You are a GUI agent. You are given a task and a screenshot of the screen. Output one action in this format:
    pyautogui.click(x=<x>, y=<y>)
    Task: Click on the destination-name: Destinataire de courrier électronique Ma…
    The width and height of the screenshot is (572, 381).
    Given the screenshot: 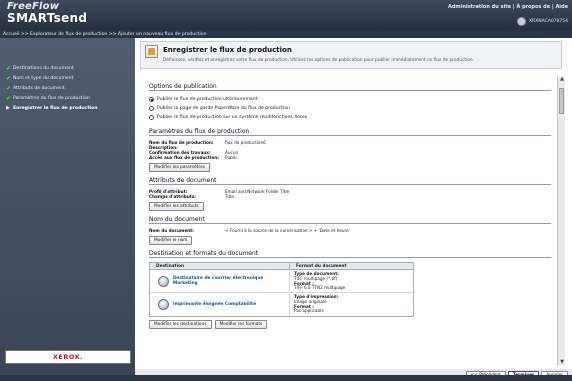 What is the action you would take?
    pyautogui.click(x=231, y=281)
    